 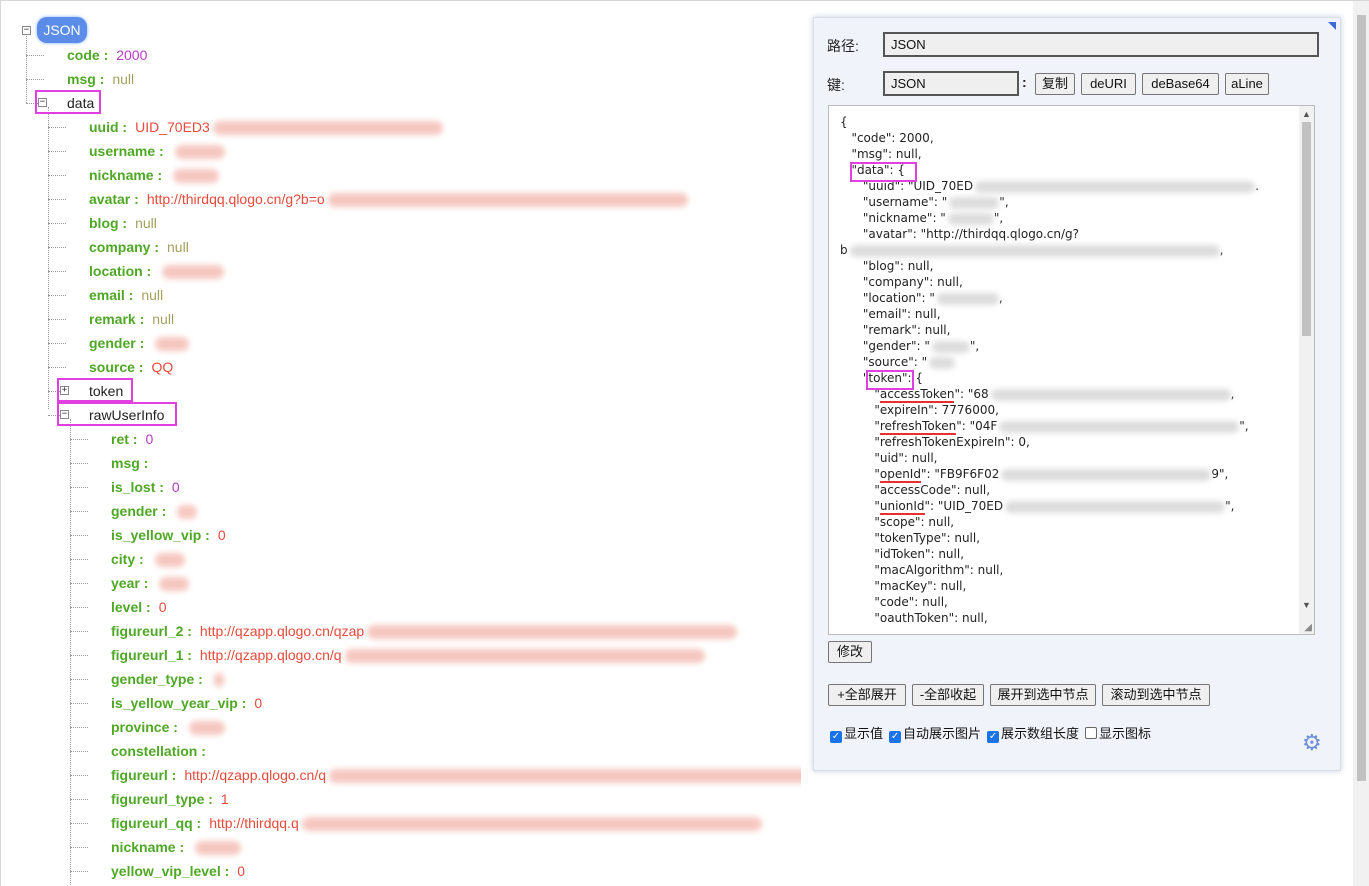 I want to click on tree-row: gender_type :, so click(x=167, y=679).